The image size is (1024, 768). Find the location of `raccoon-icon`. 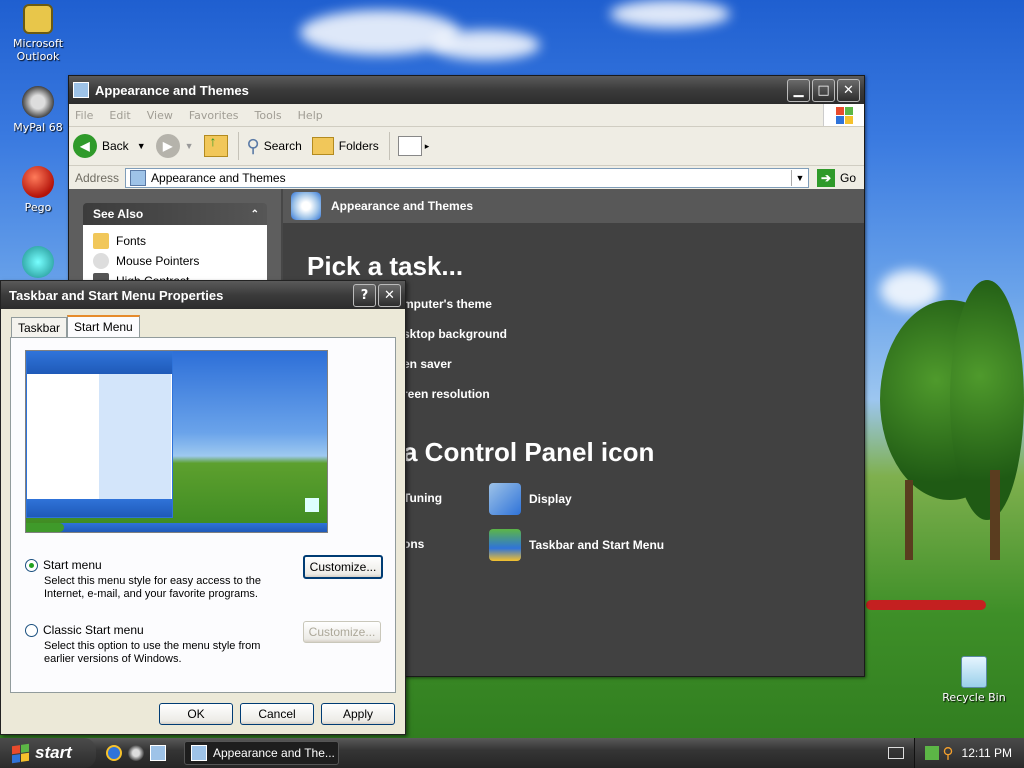

raccoon-icon is located at coordinates (136, 753).